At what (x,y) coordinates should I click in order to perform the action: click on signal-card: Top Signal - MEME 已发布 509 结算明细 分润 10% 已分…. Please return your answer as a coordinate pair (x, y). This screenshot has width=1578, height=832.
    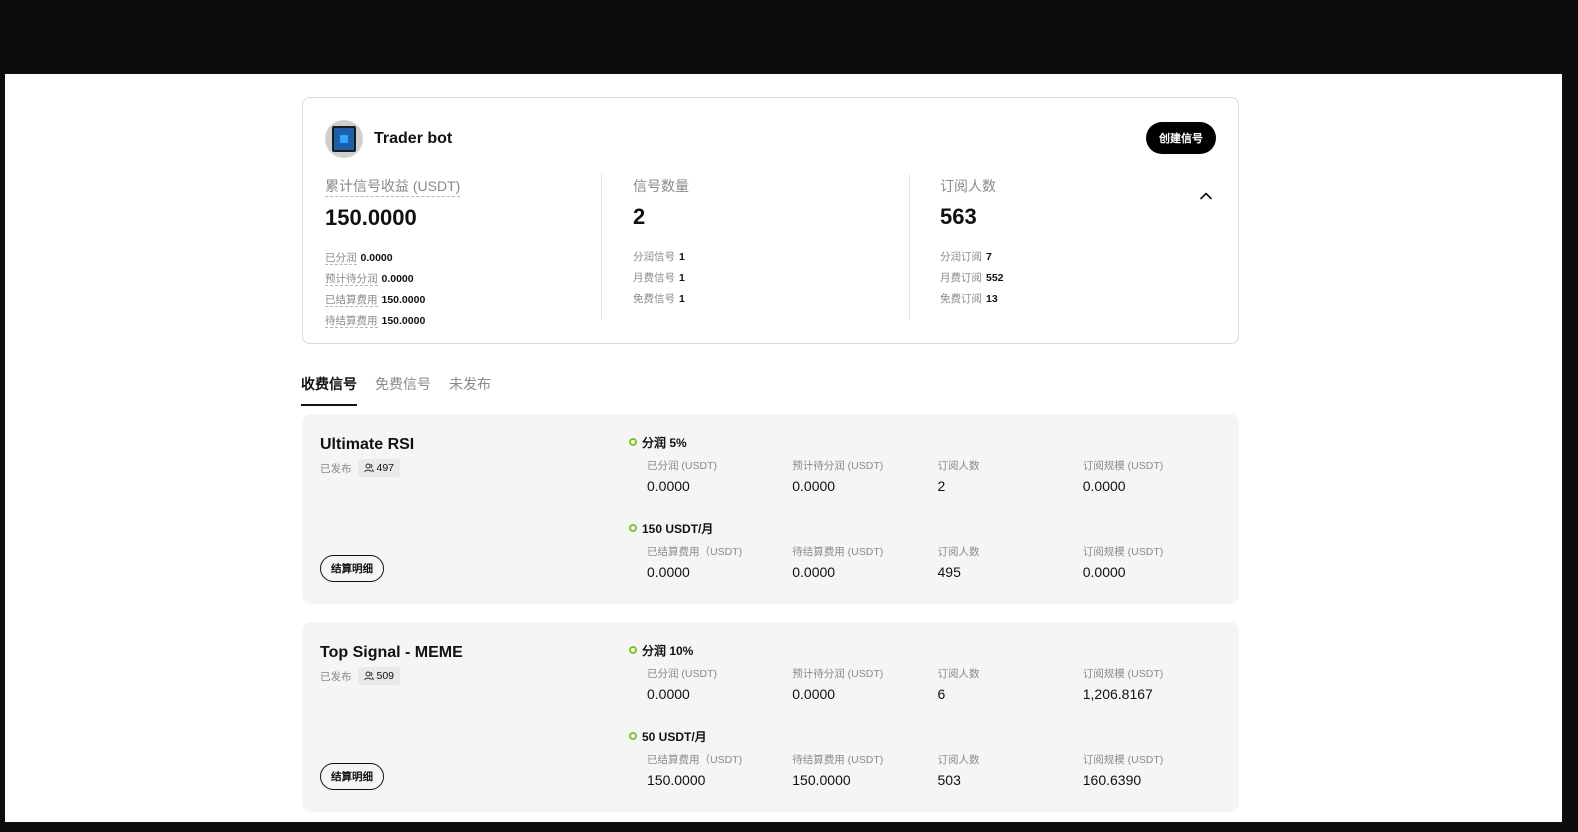
    Looking at the image, I should click on (770, 717).